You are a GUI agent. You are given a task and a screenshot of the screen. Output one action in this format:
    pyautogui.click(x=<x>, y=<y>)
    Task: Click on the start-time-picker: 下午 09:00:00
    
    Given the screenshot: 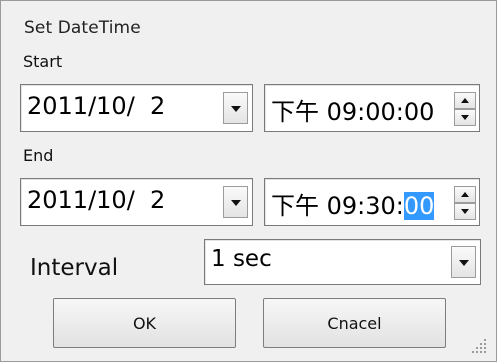 What is the action you would take?
    pyautogui.click(x=372, y=108)
    